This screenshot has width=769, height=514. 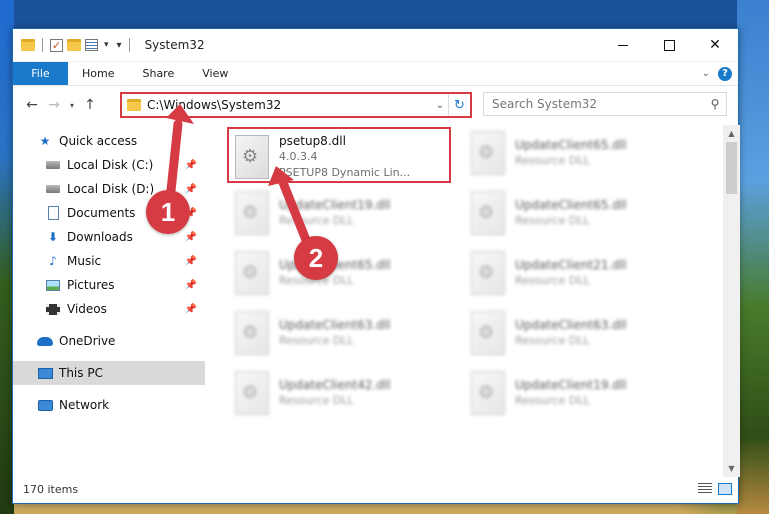 I want to click on sidebar-item-local-disk-c: Local Disk (C:) 📌, so click(x=109, y=165).